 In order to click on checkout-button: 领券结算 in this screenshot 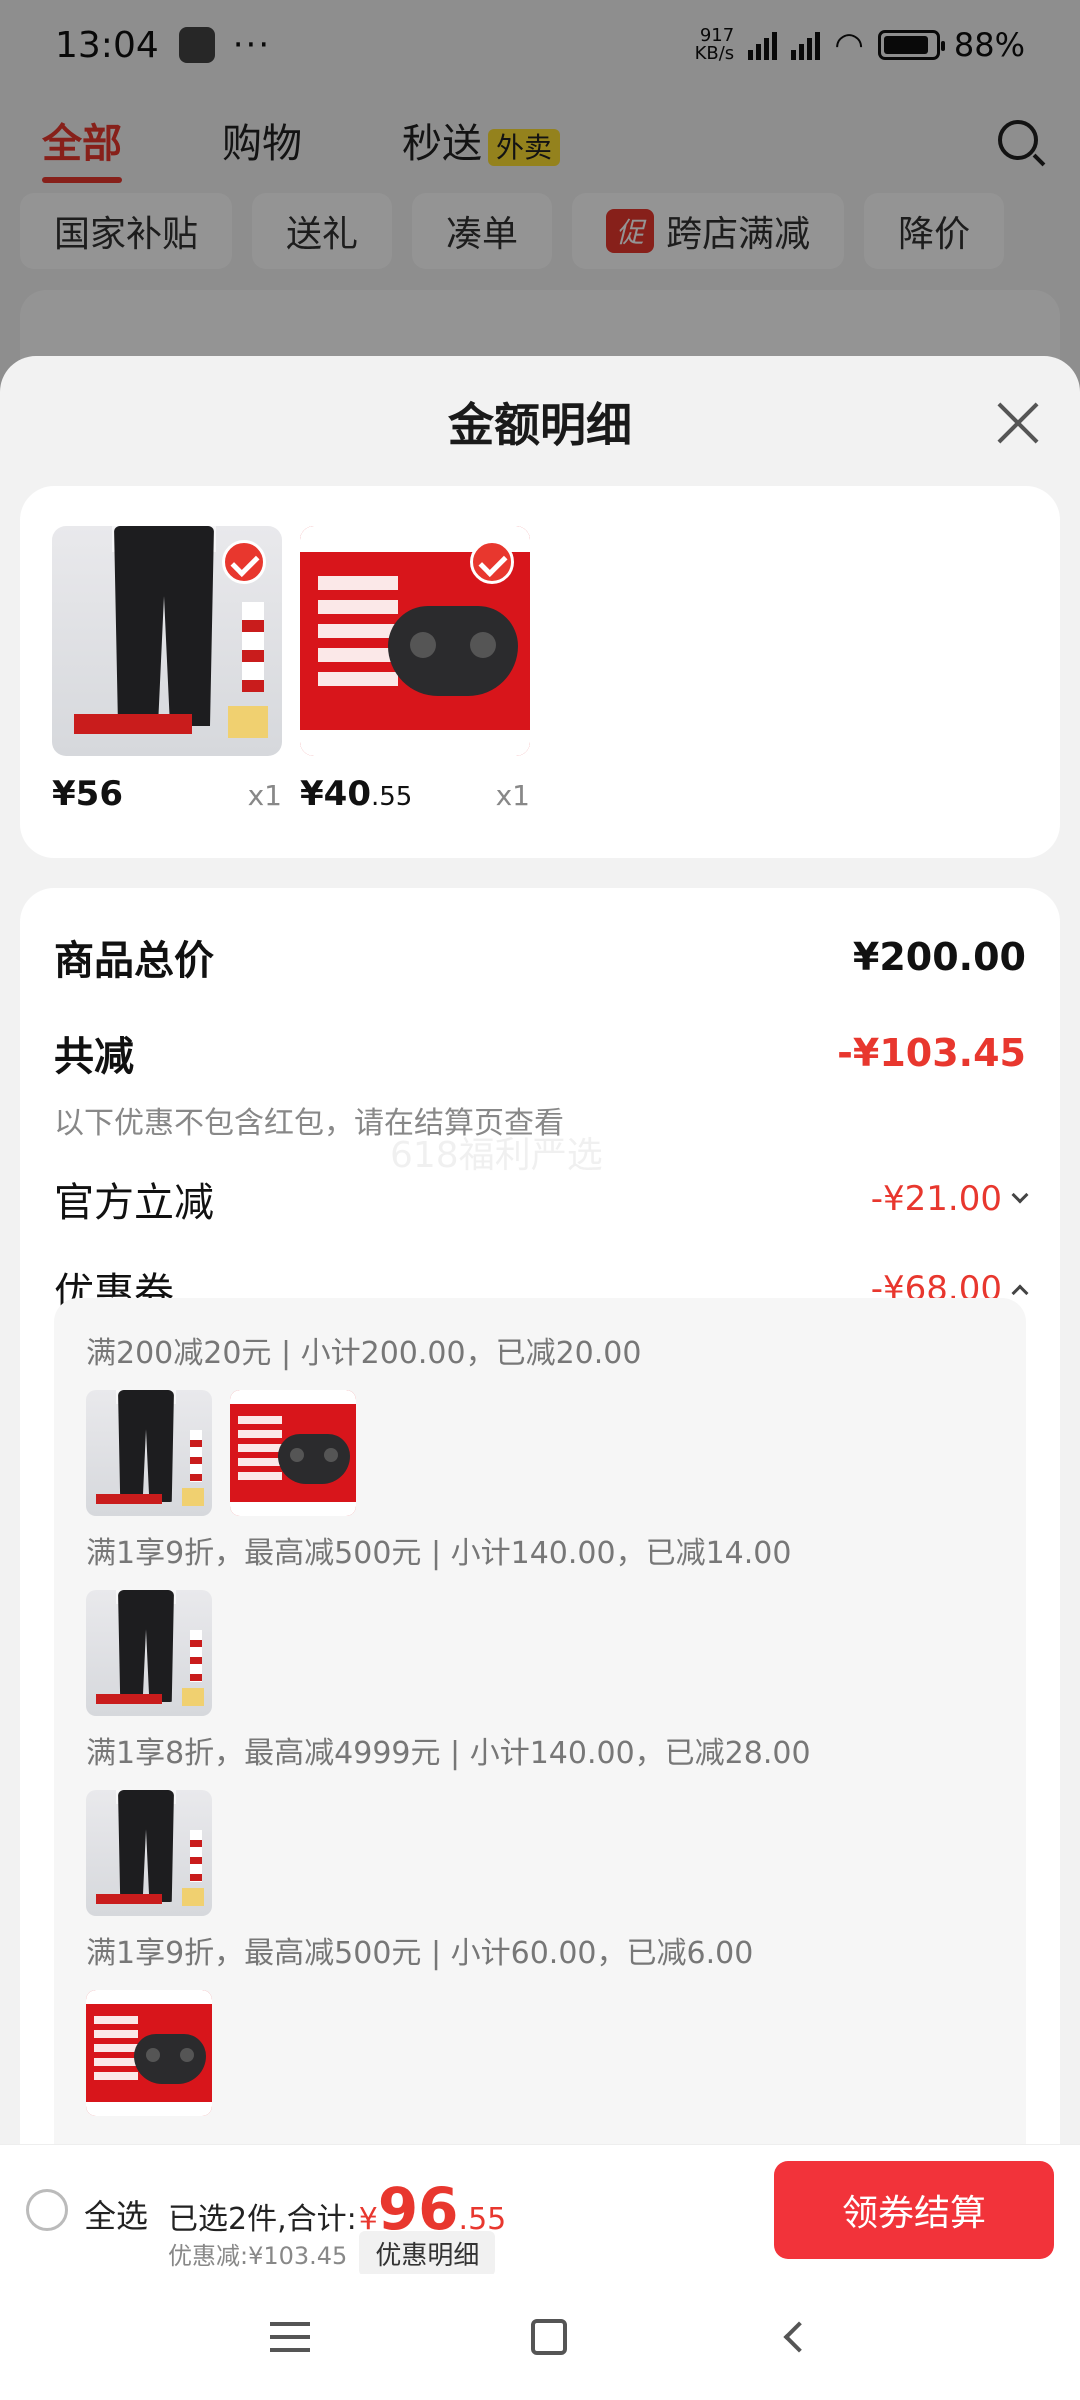, I will do `click(914, 2210)`.